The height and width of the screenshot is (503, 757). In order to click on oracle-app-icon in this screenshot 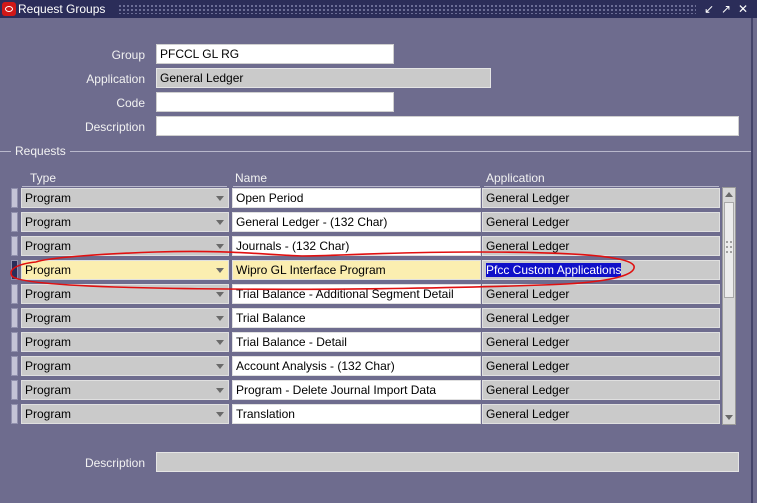, I will do `click(9, 9)`.